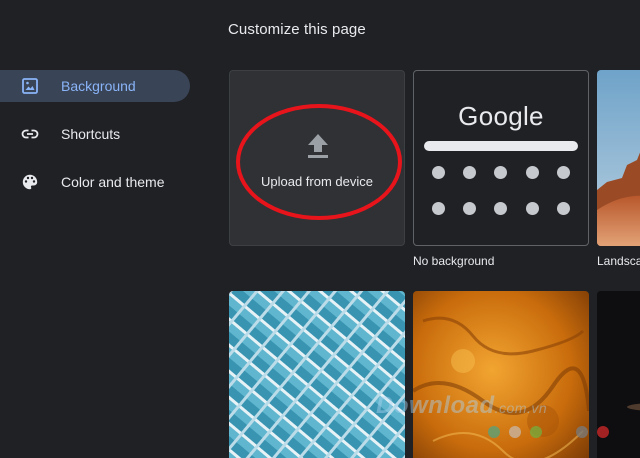 This screenshot has width=640, height=458. Describe the element at coordinates (317, 181) in the screenshot. I see `upload-label: Upload from device` at that location.